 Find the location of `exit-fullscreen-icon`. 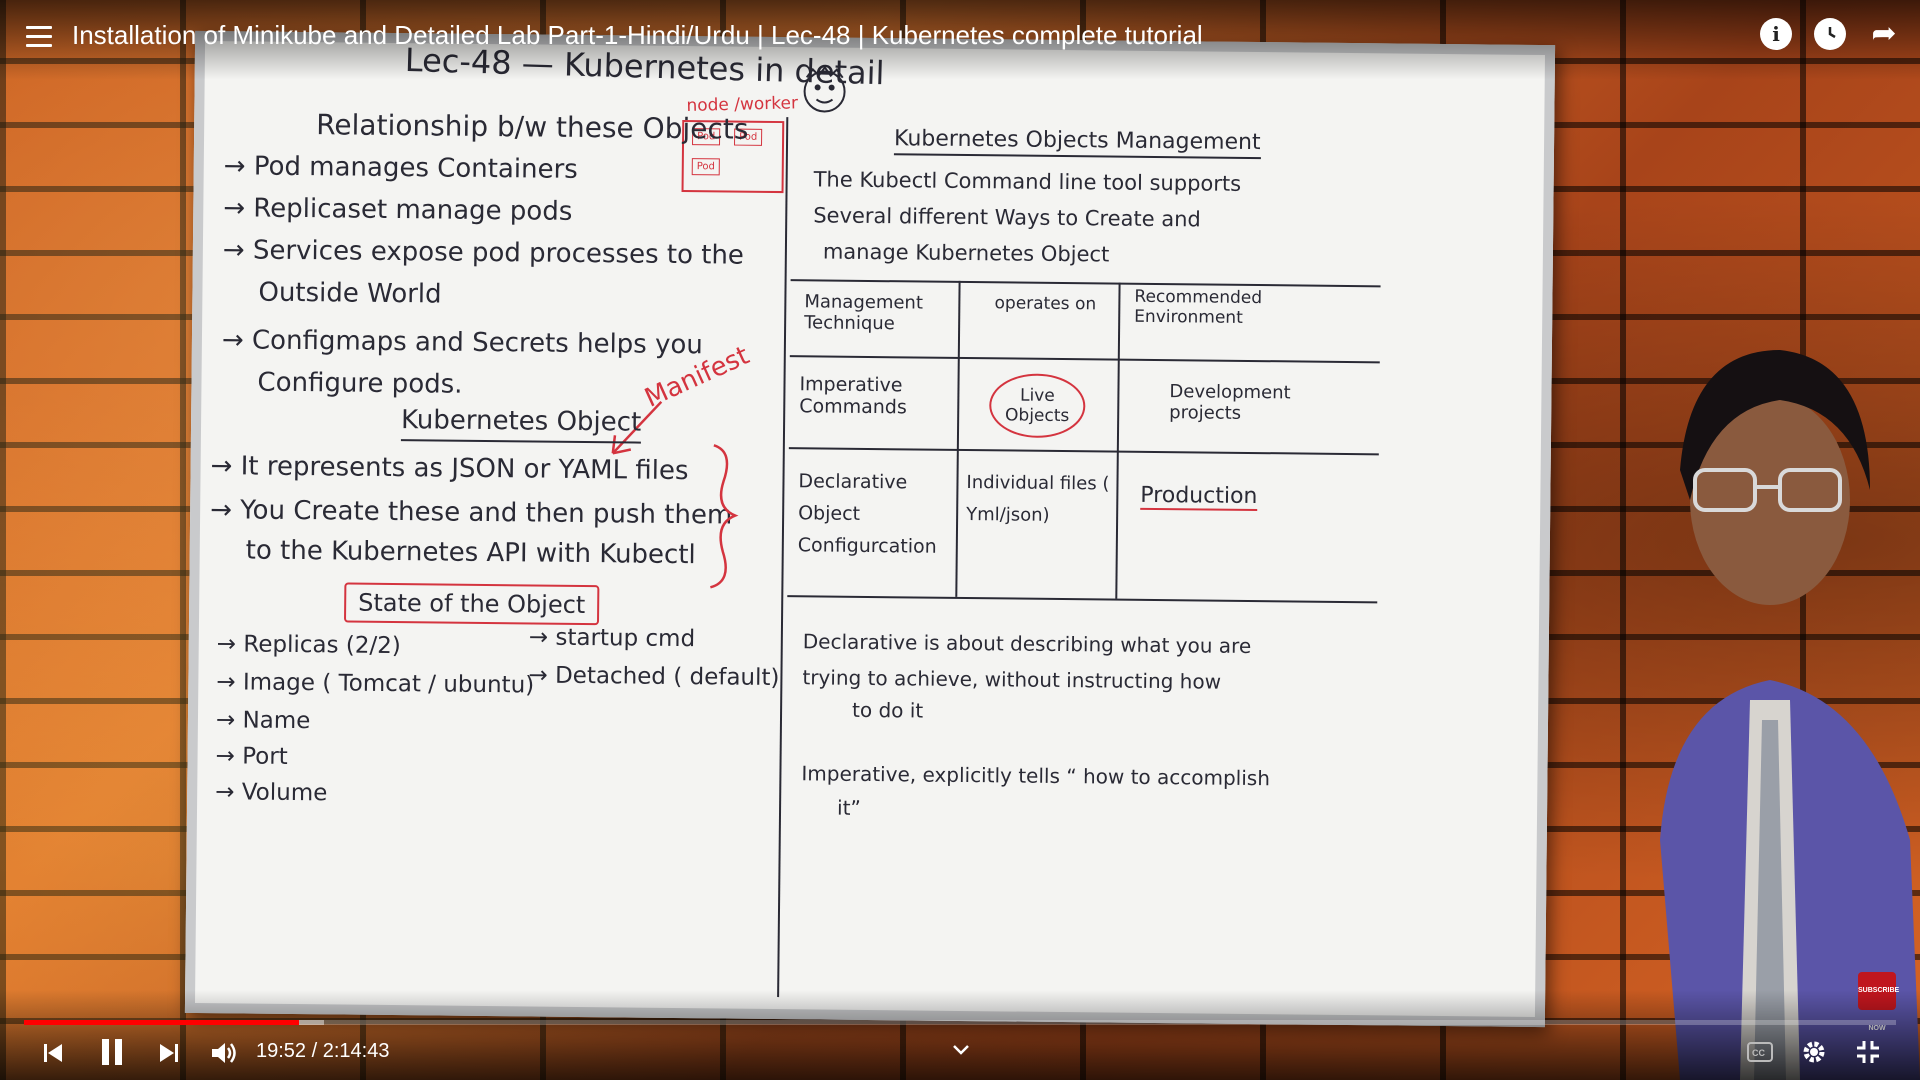

exit-fullscreen-icon is located at coordinates (1868, 1052).